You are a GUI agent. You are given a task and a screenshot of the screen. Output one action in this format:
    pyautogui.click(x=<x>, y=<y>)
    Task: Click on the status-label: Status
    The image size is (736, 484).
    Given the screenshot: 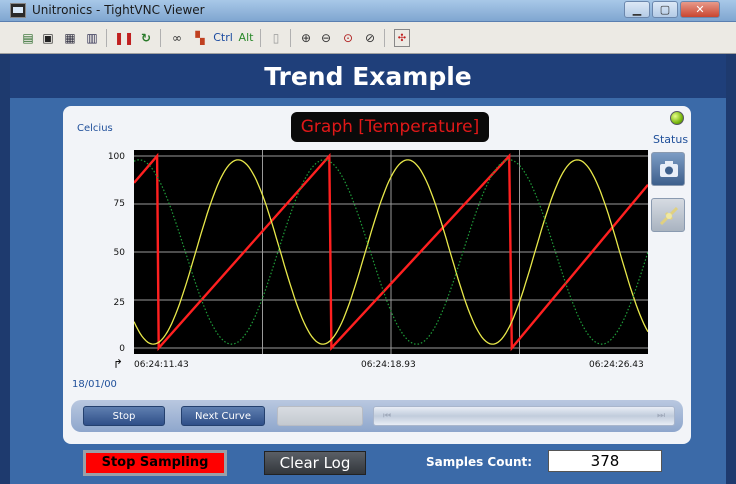 What is the action you would take?
    pyautogui.click(x=671, y=139)
    